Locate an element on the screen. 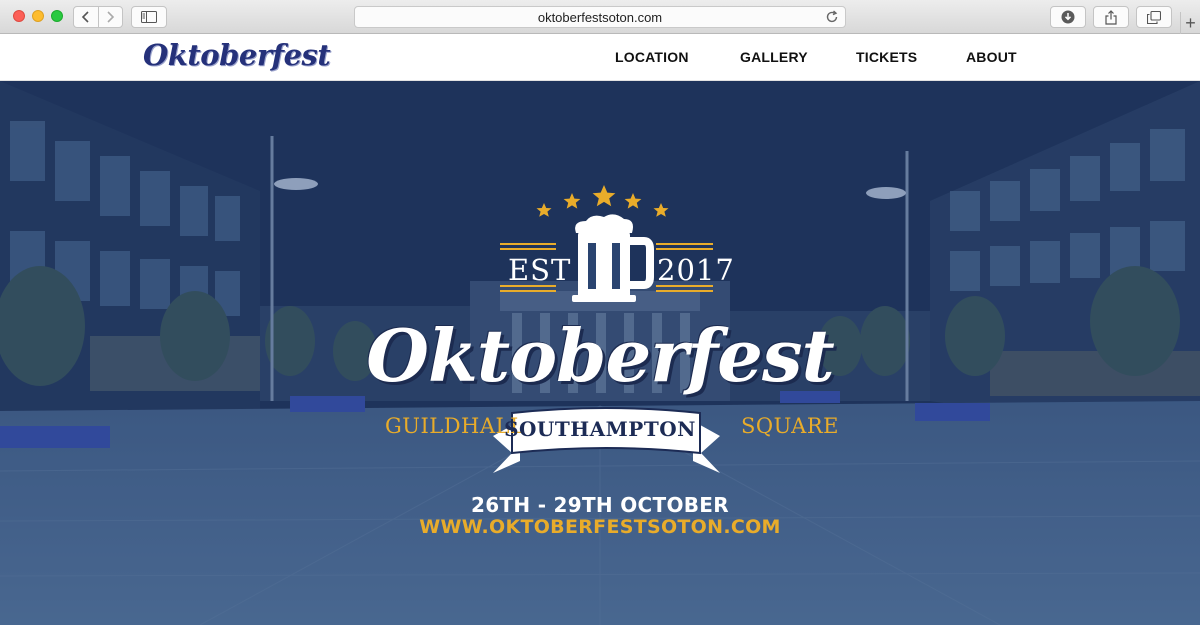 The height and width of the screenshot is (625, 1200). nav-about-link: ABOUT is located at coordinates (991, 57).